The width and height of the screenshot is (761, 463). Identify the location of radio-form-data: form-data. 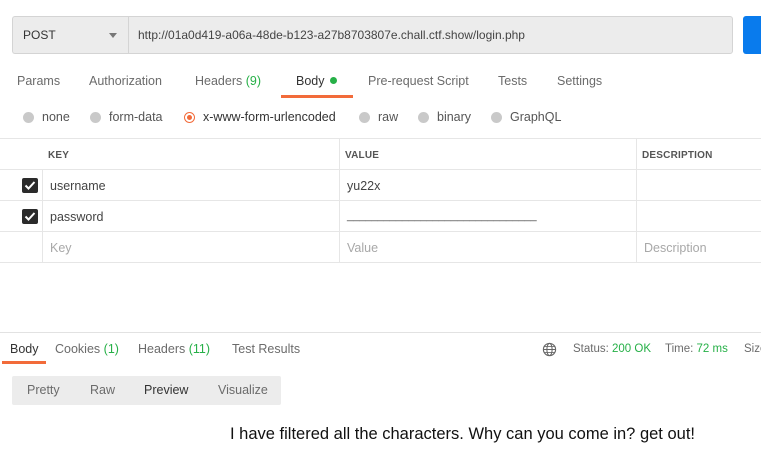
(126, 117).